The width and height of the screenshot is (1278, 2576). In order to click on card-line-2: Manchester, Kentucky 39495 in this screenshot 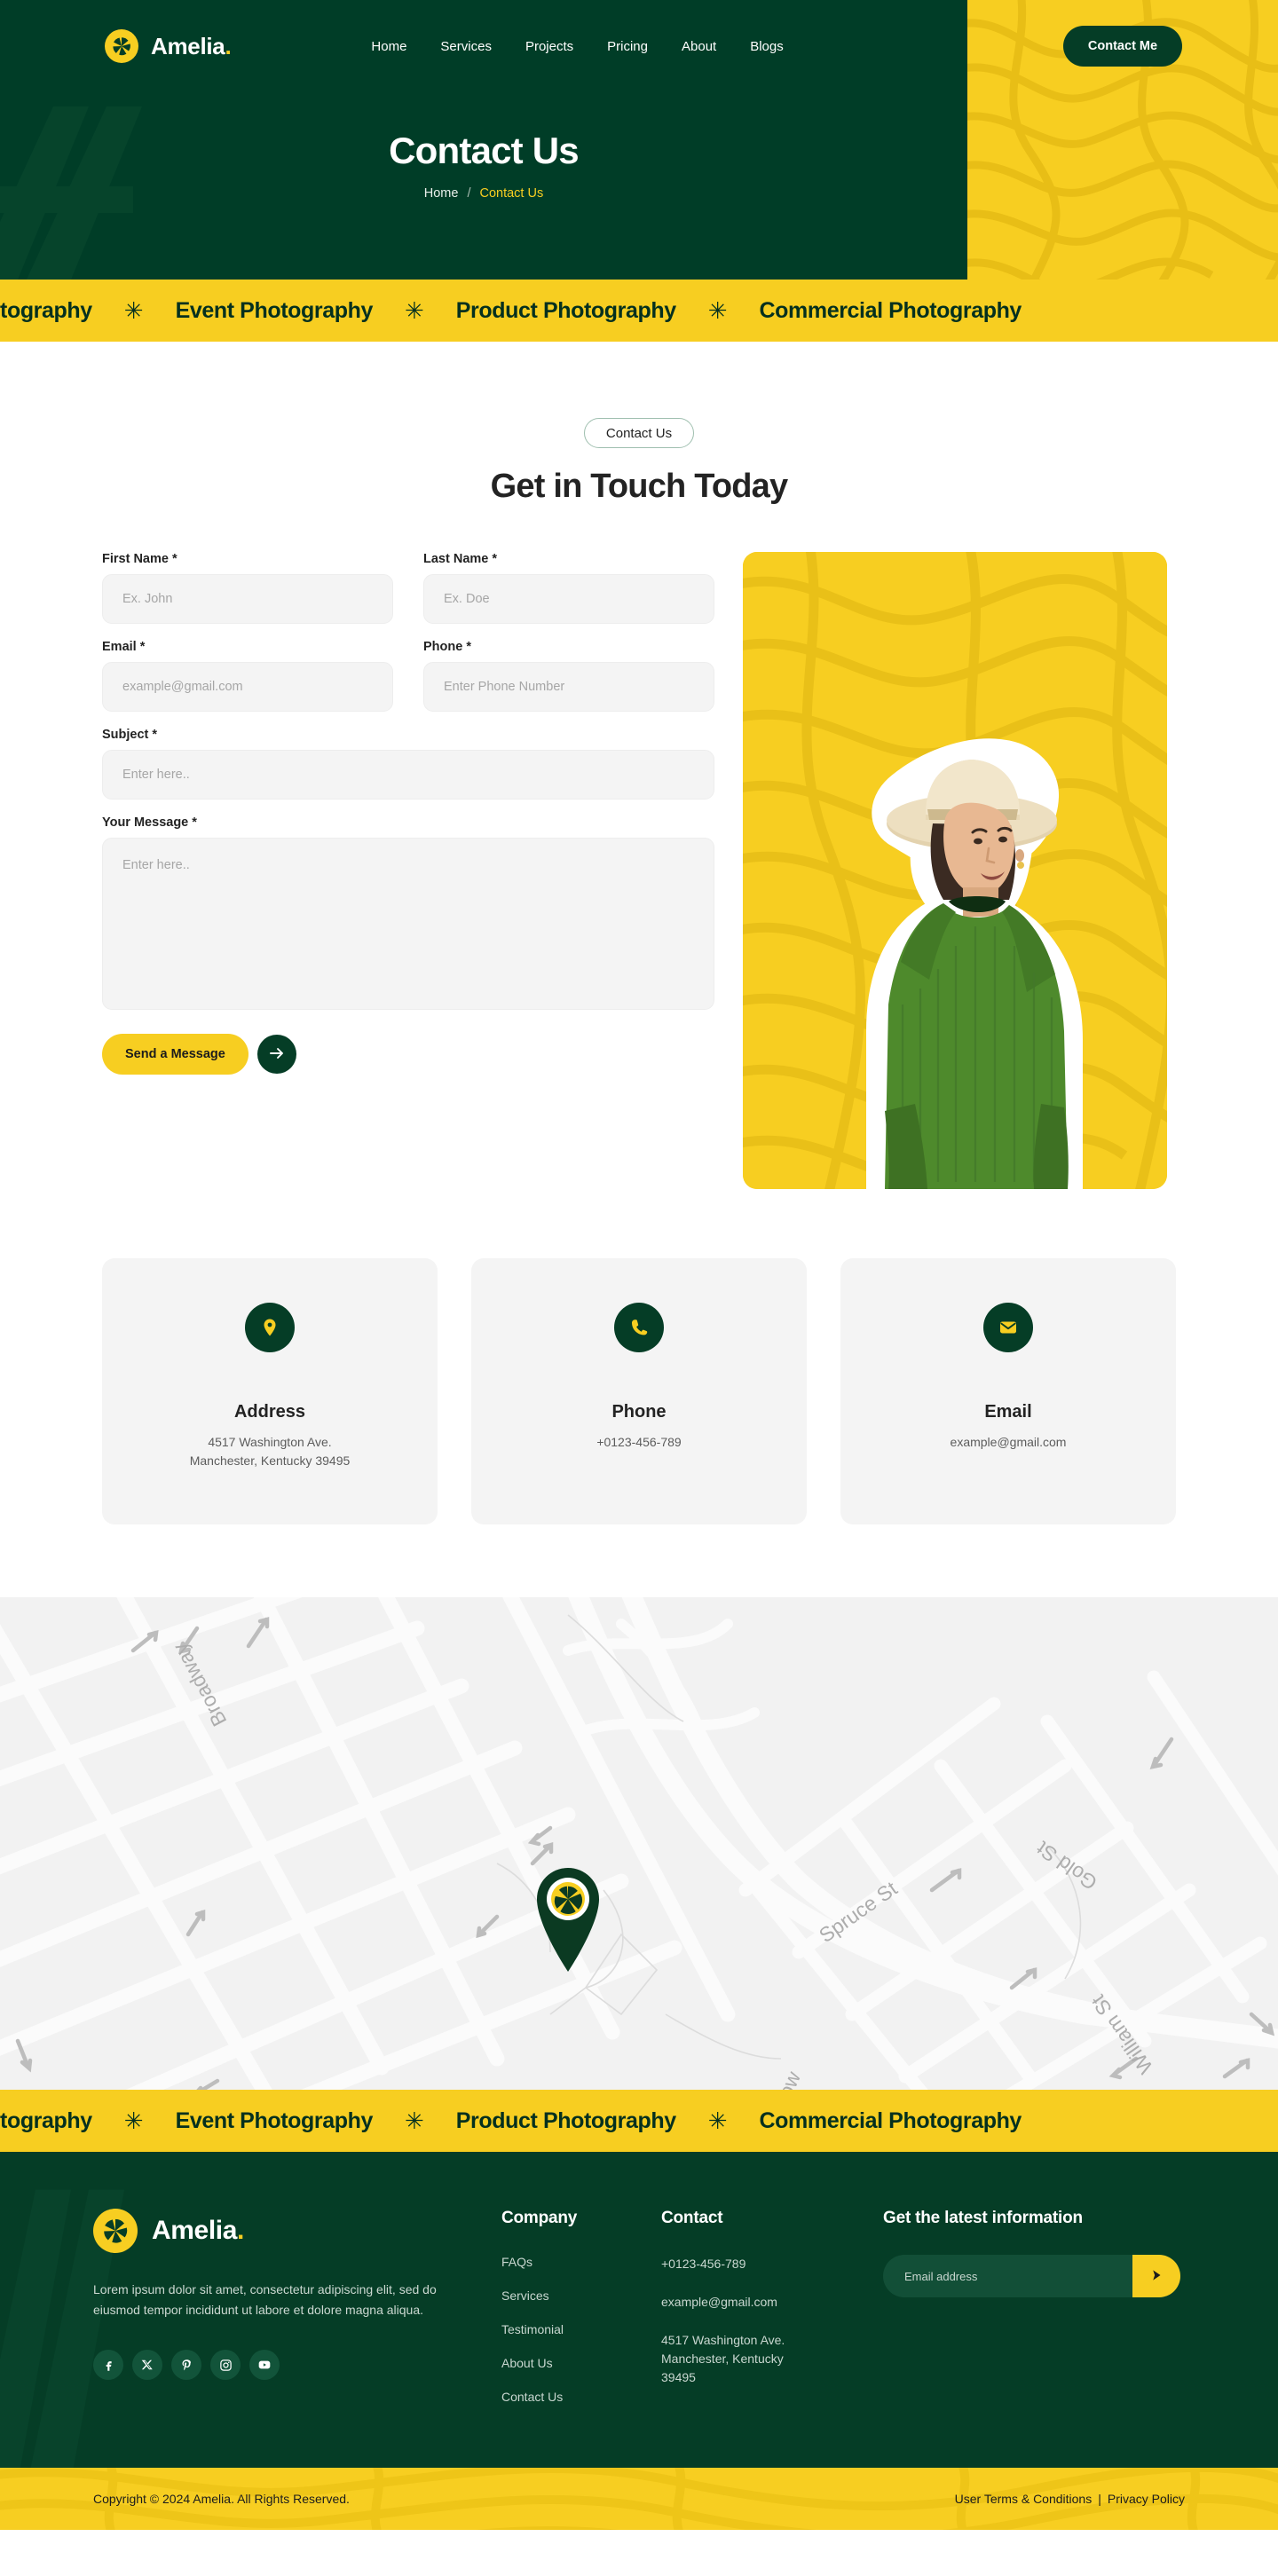, I will do `click(270, 1460)`.